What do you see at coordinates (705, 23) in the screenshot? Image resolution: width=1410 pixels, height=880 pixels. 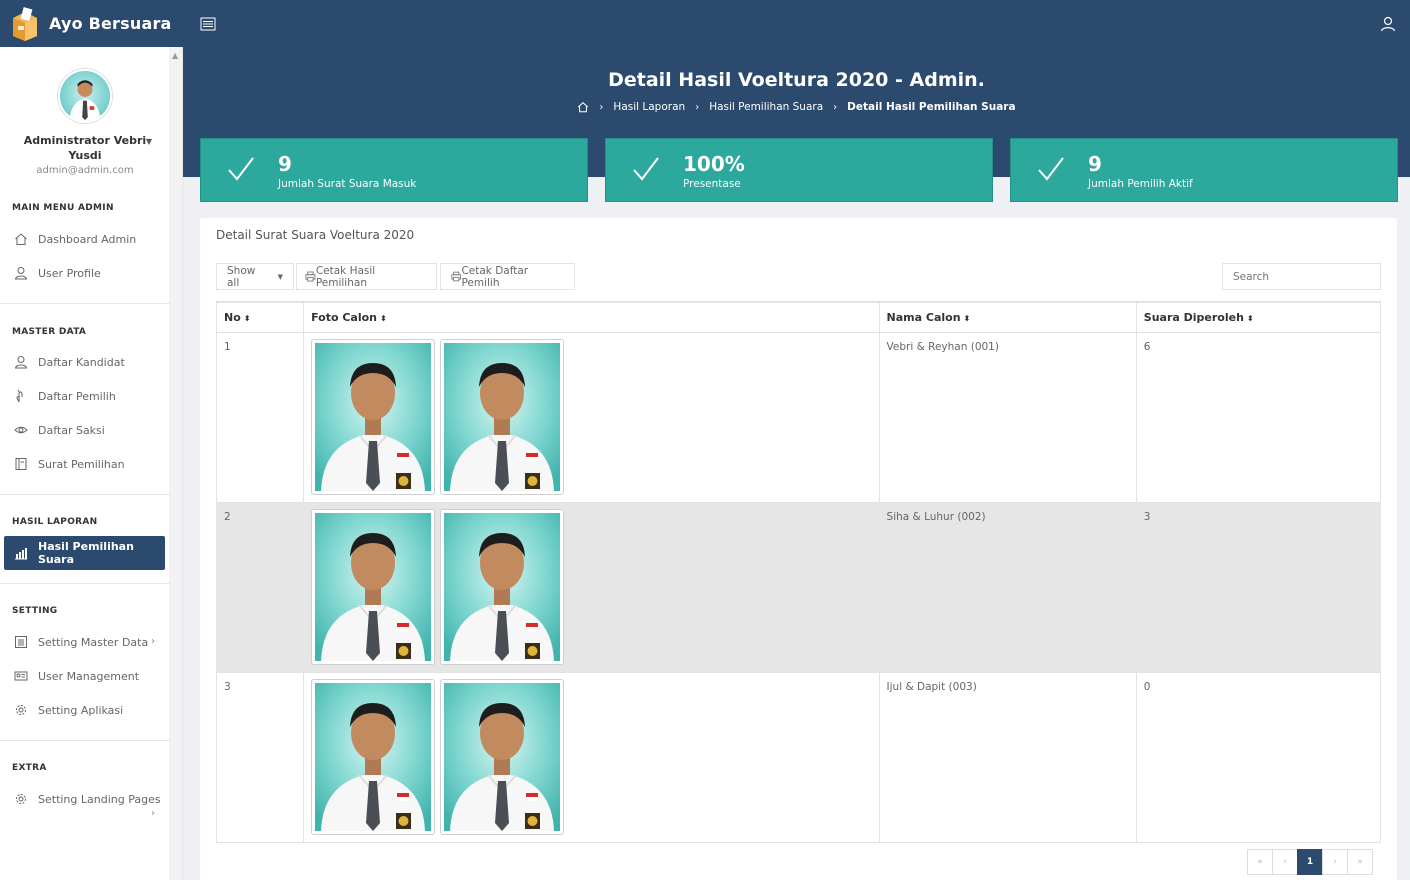 I see `top-bar: Ayo Bersuara` at bounding box center [705, 23].